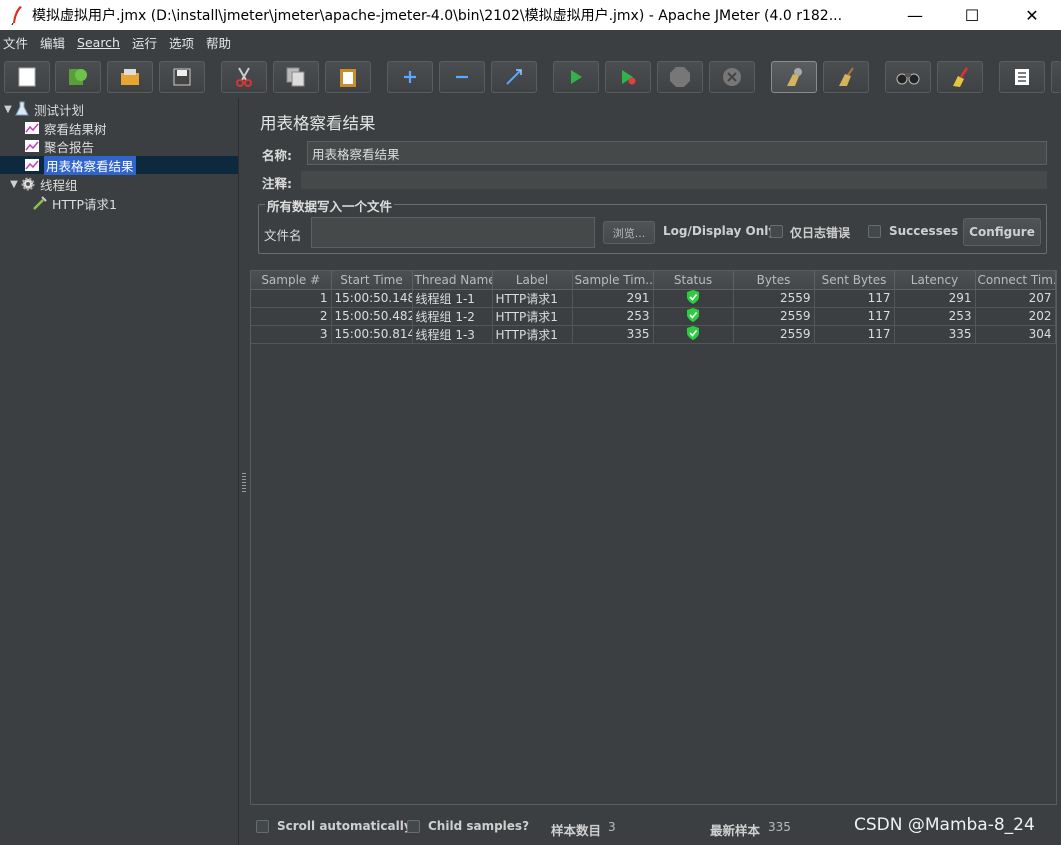 The width and height of the screenshot is (1061, 845). Describe the element at coordinates (296, 77) in the screenshot. I see `copy-button` at that location.